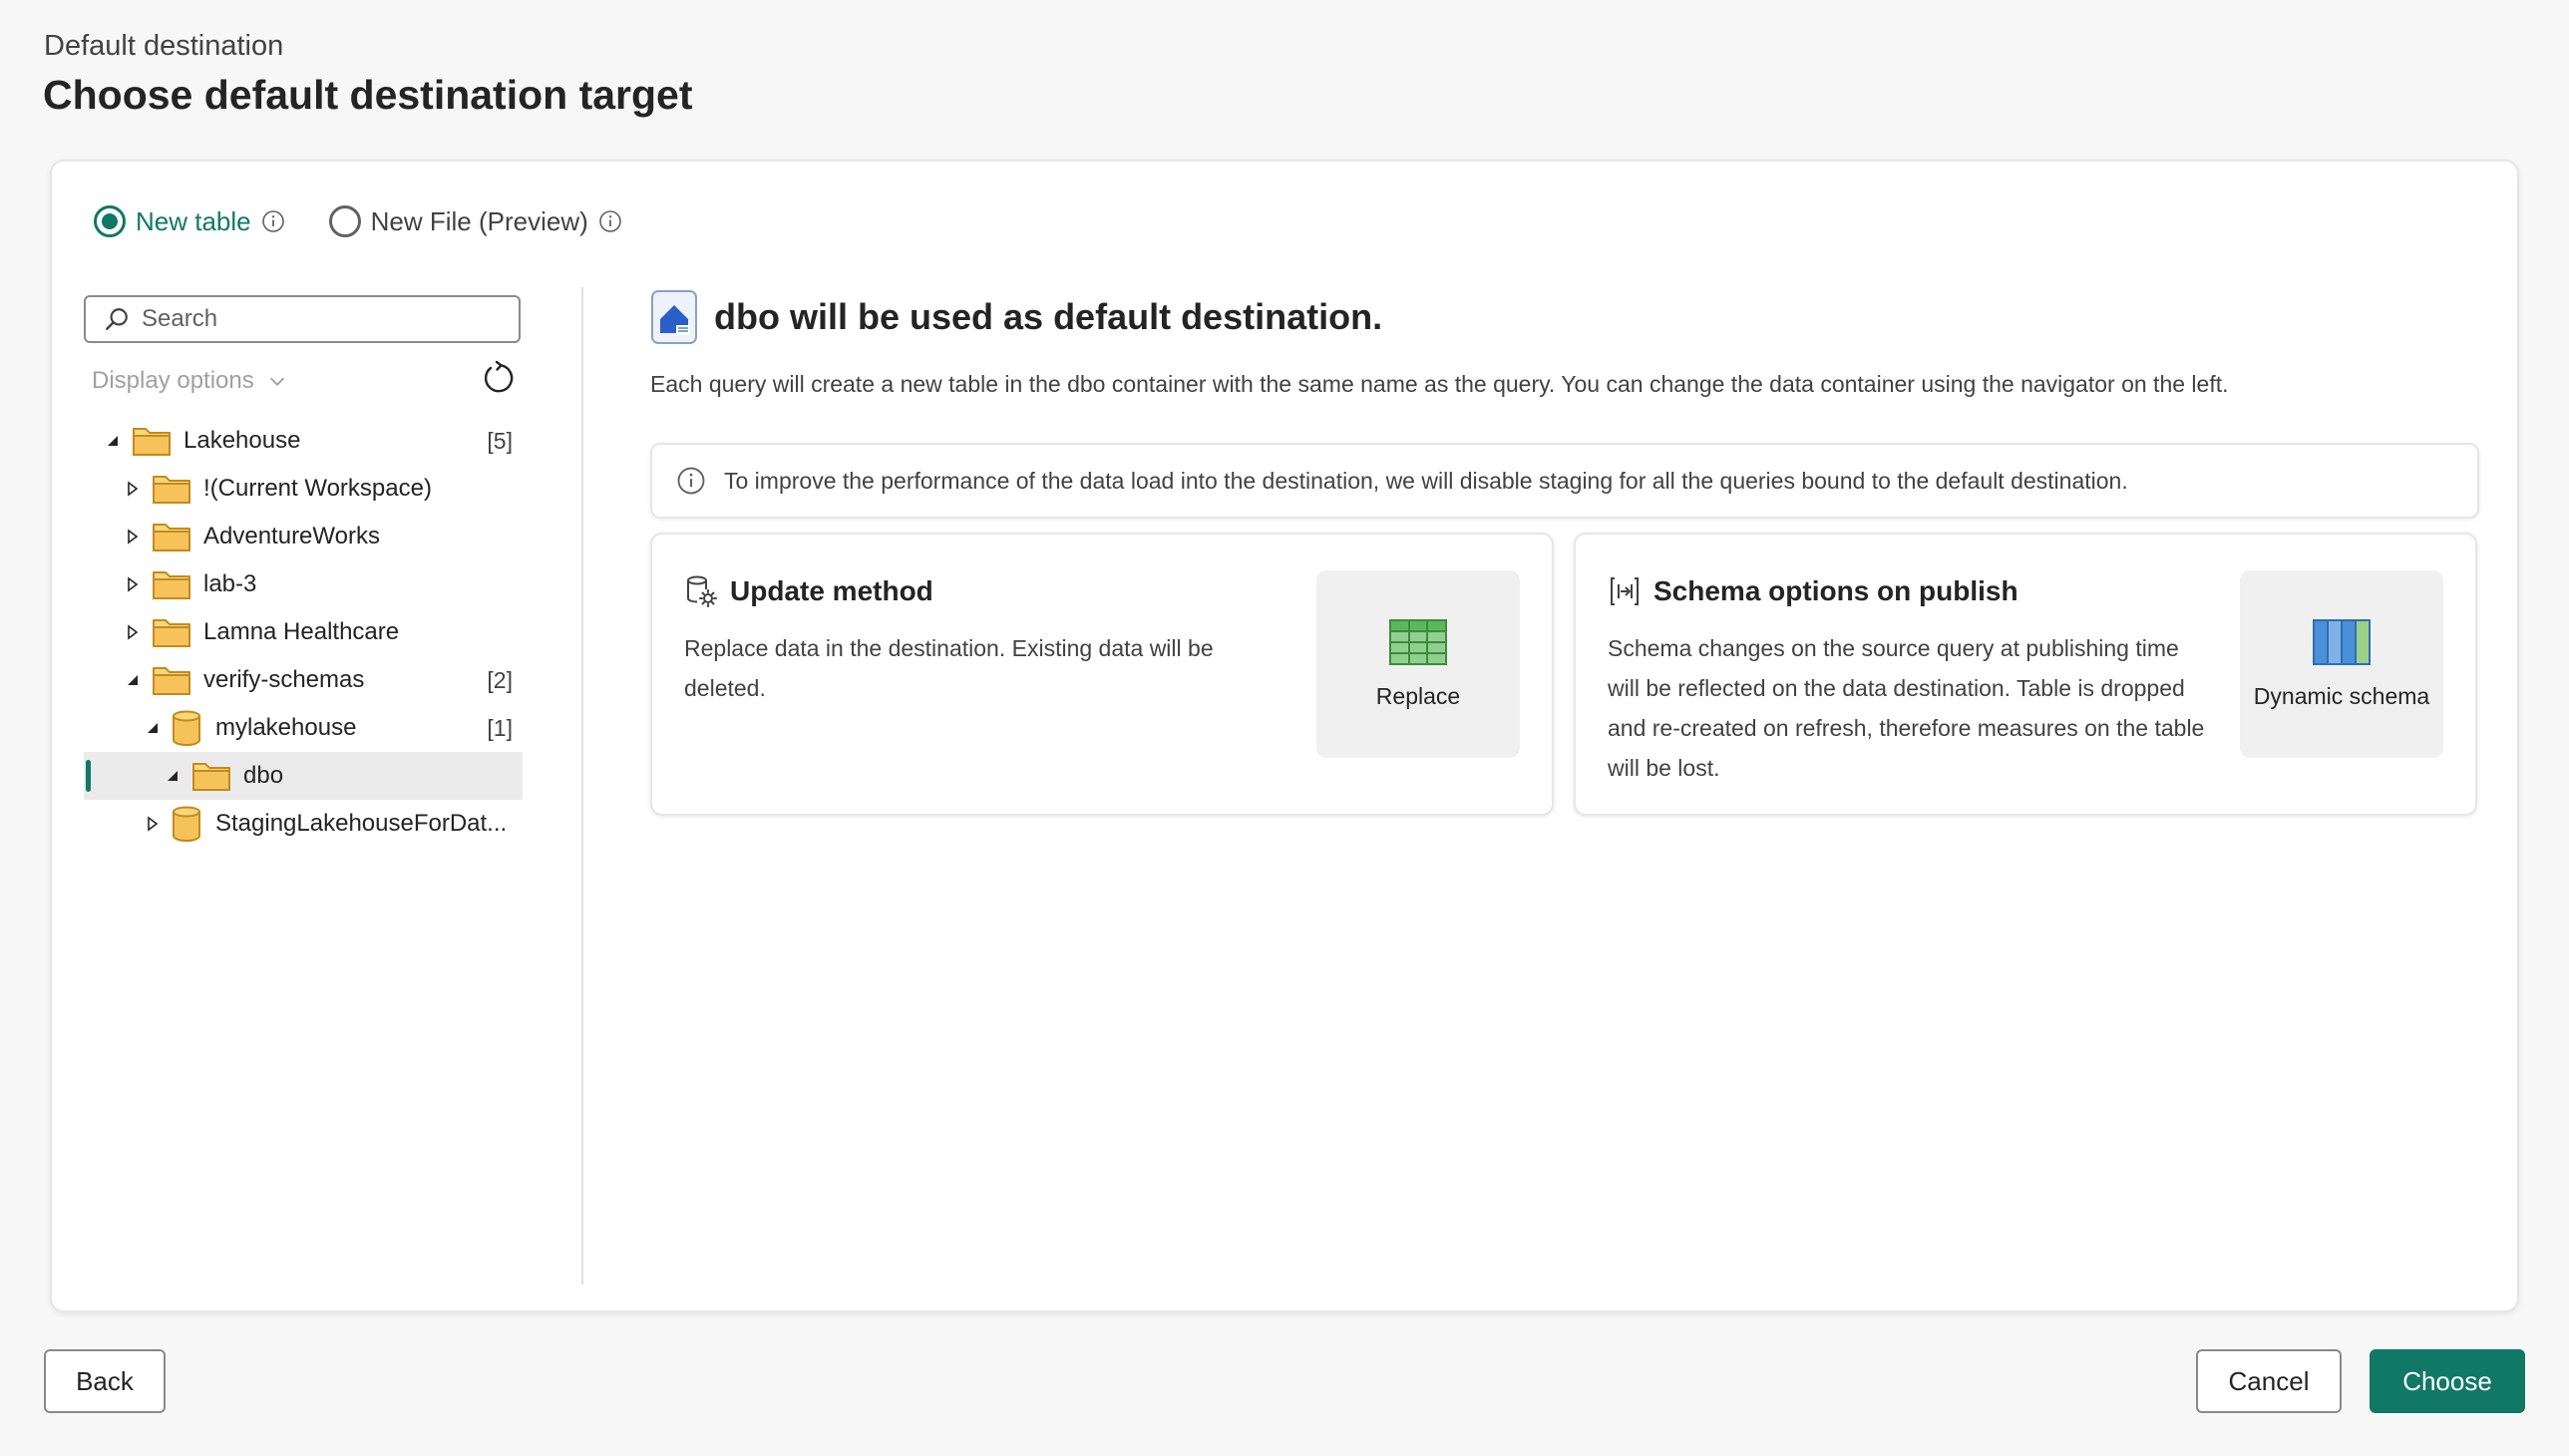 The image size is (2569, 1456). What do you see at coordinates (291, 536) in the screenshot?
I see `tree-item-label: AdventureWorks` at bounding box center [291, 536].